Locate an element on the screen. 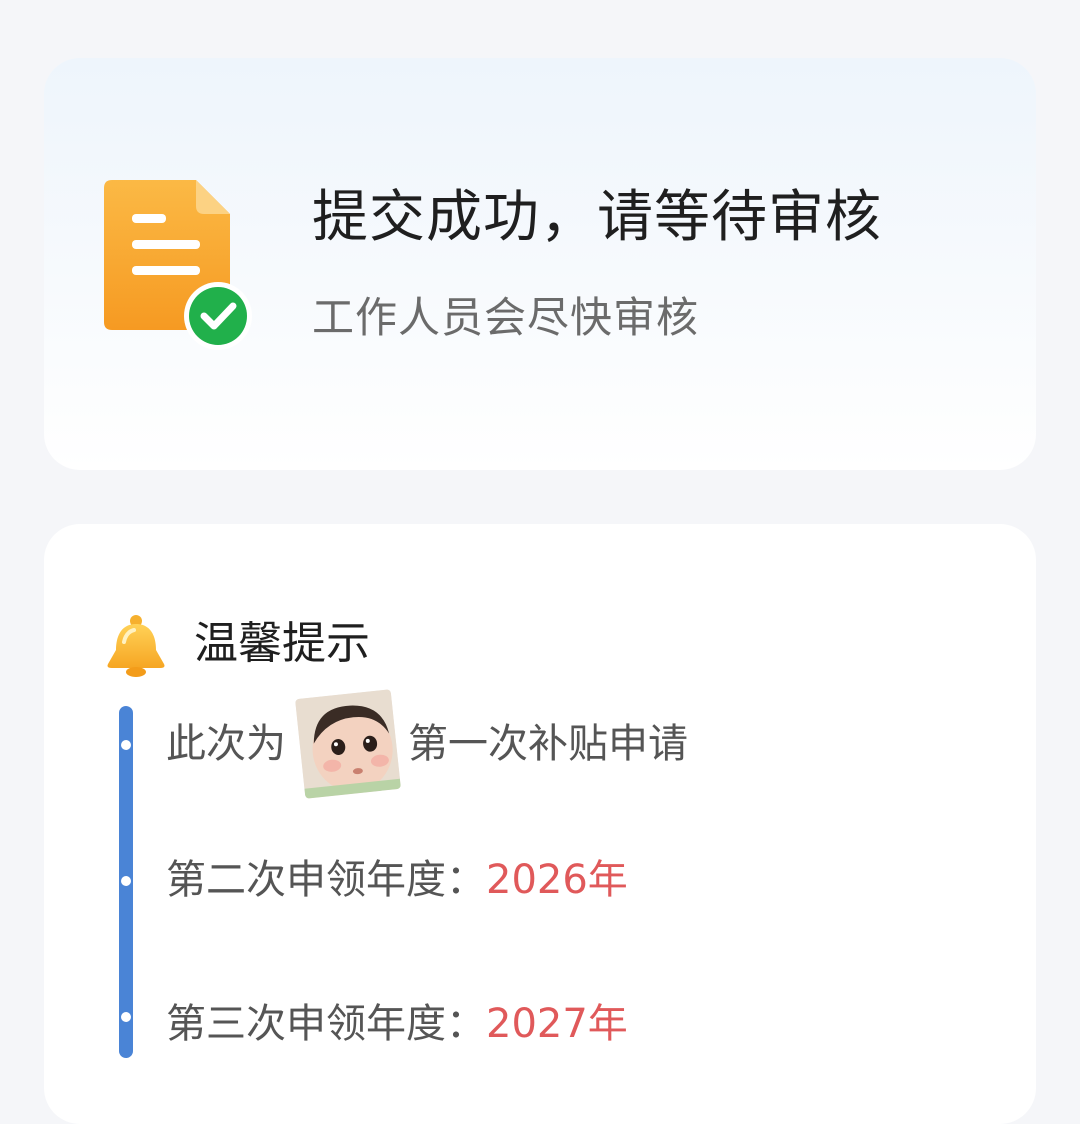 The width and height of the screenshot is (1080, 1124). tip-item-second-year: 第二次申领年度： 2026年 is located at coordinates (397, 880).